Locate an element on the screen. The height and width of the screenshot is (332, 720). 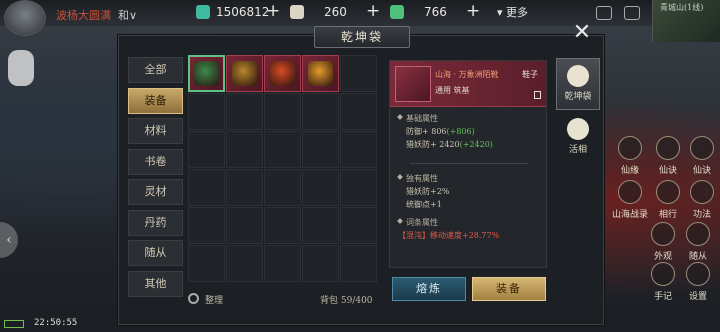
tab-other: 其他 is located at coordinates (155, 283).